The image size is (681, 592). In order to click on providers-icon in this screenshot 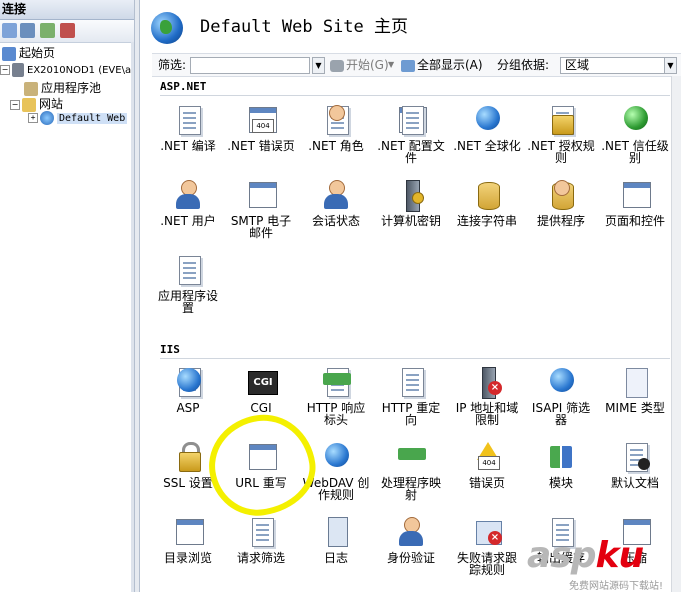, I will do `click(561, 195)`.